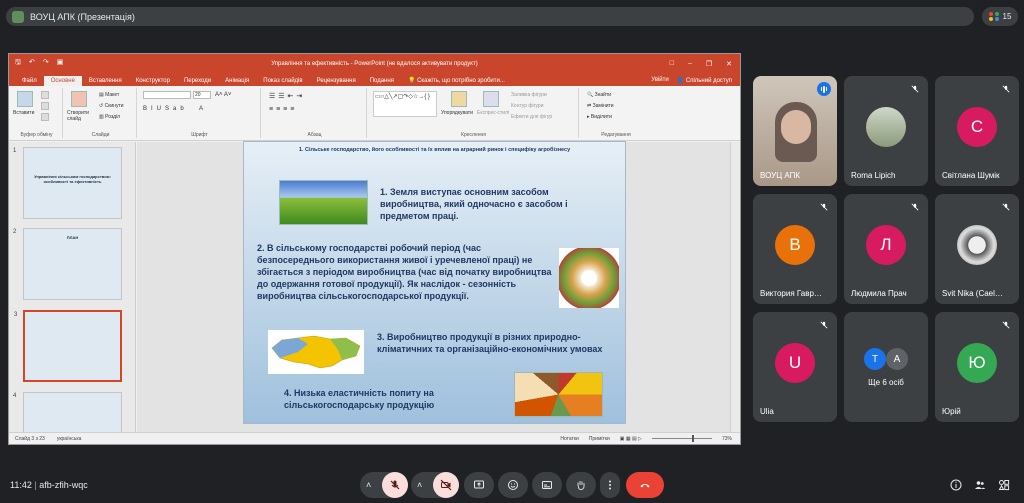  What do you see at coordinates (45, 95) in the screenshot?
I see `cut-icon` at bounding box center [45, 95].